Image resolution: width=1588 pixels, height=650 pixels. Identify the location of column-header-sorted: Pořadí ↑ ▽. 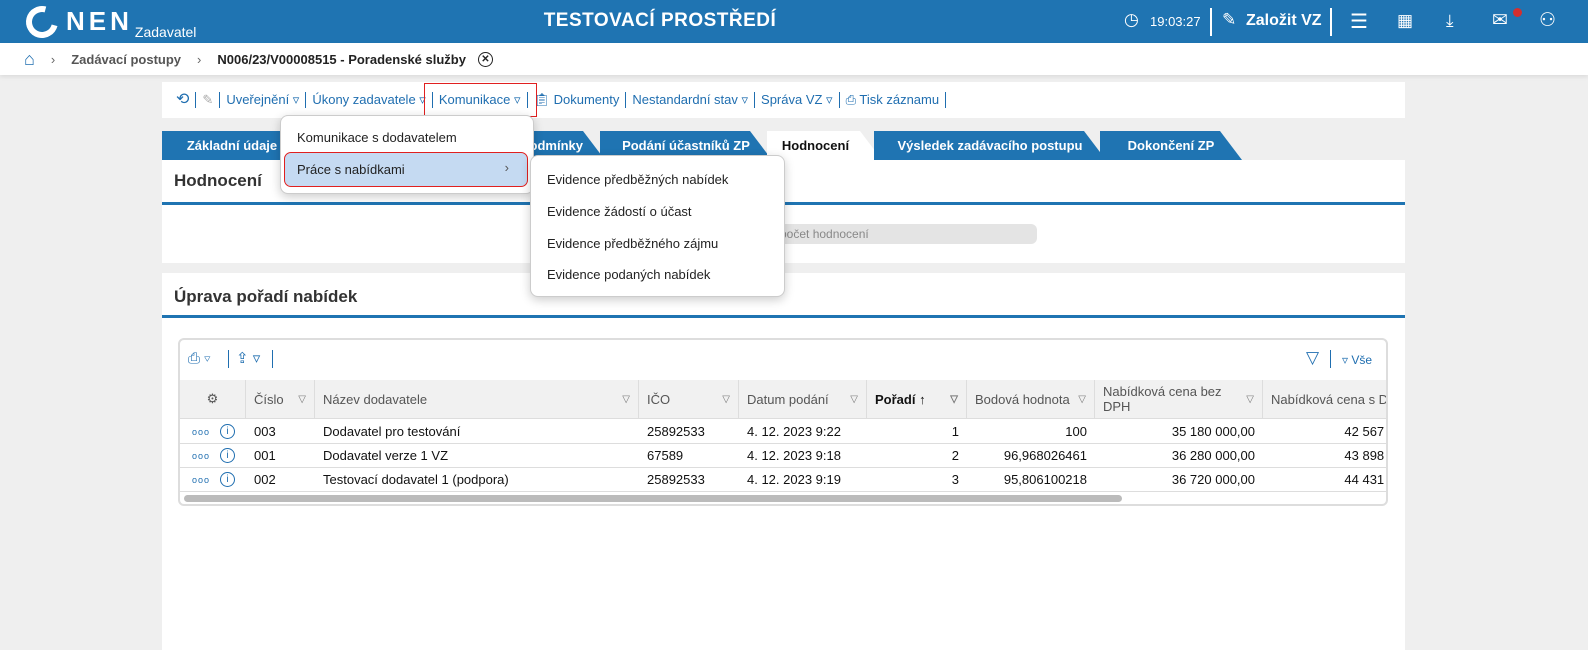
(917, 399).